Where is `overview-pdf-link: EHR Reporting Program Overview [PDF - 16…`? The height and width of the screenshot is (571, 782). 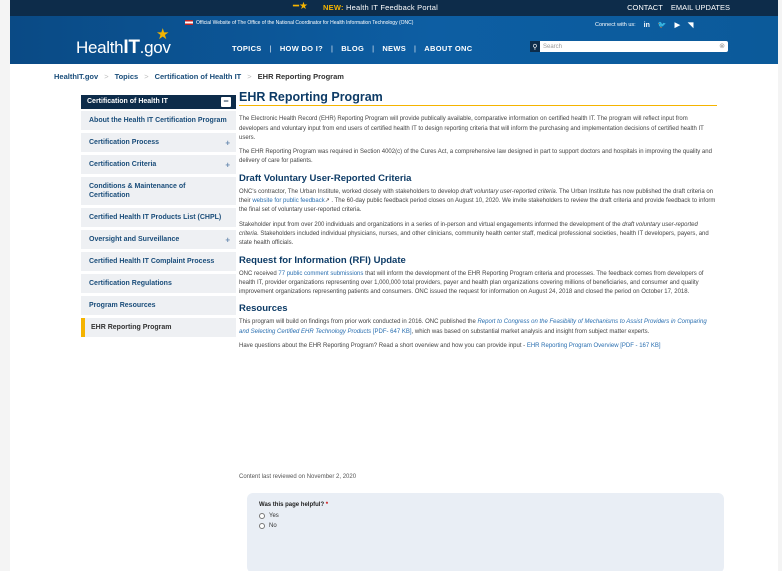
overview-pdf-link: EHR Reporting Program Overview [PDF - 16… is located at coordinates (594, 346).